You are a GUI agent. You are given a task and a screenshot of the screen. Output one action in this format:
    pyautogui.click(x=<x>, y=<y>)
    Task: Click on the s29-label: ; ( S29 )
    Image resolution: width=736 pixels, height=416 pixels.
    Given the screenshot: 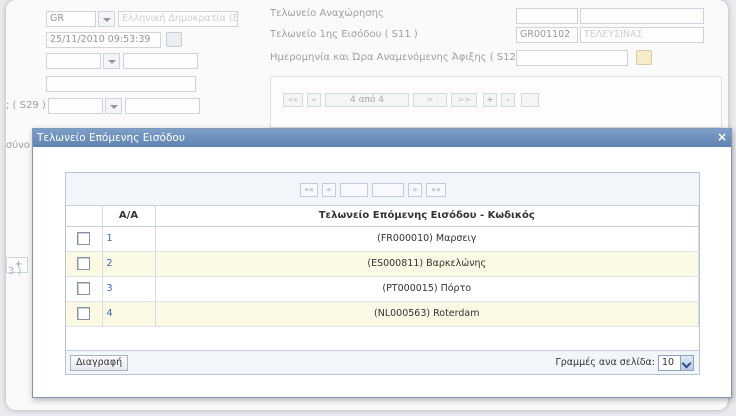 What is the action you would take?
    pyautogui.click(x=26, y=105)
    